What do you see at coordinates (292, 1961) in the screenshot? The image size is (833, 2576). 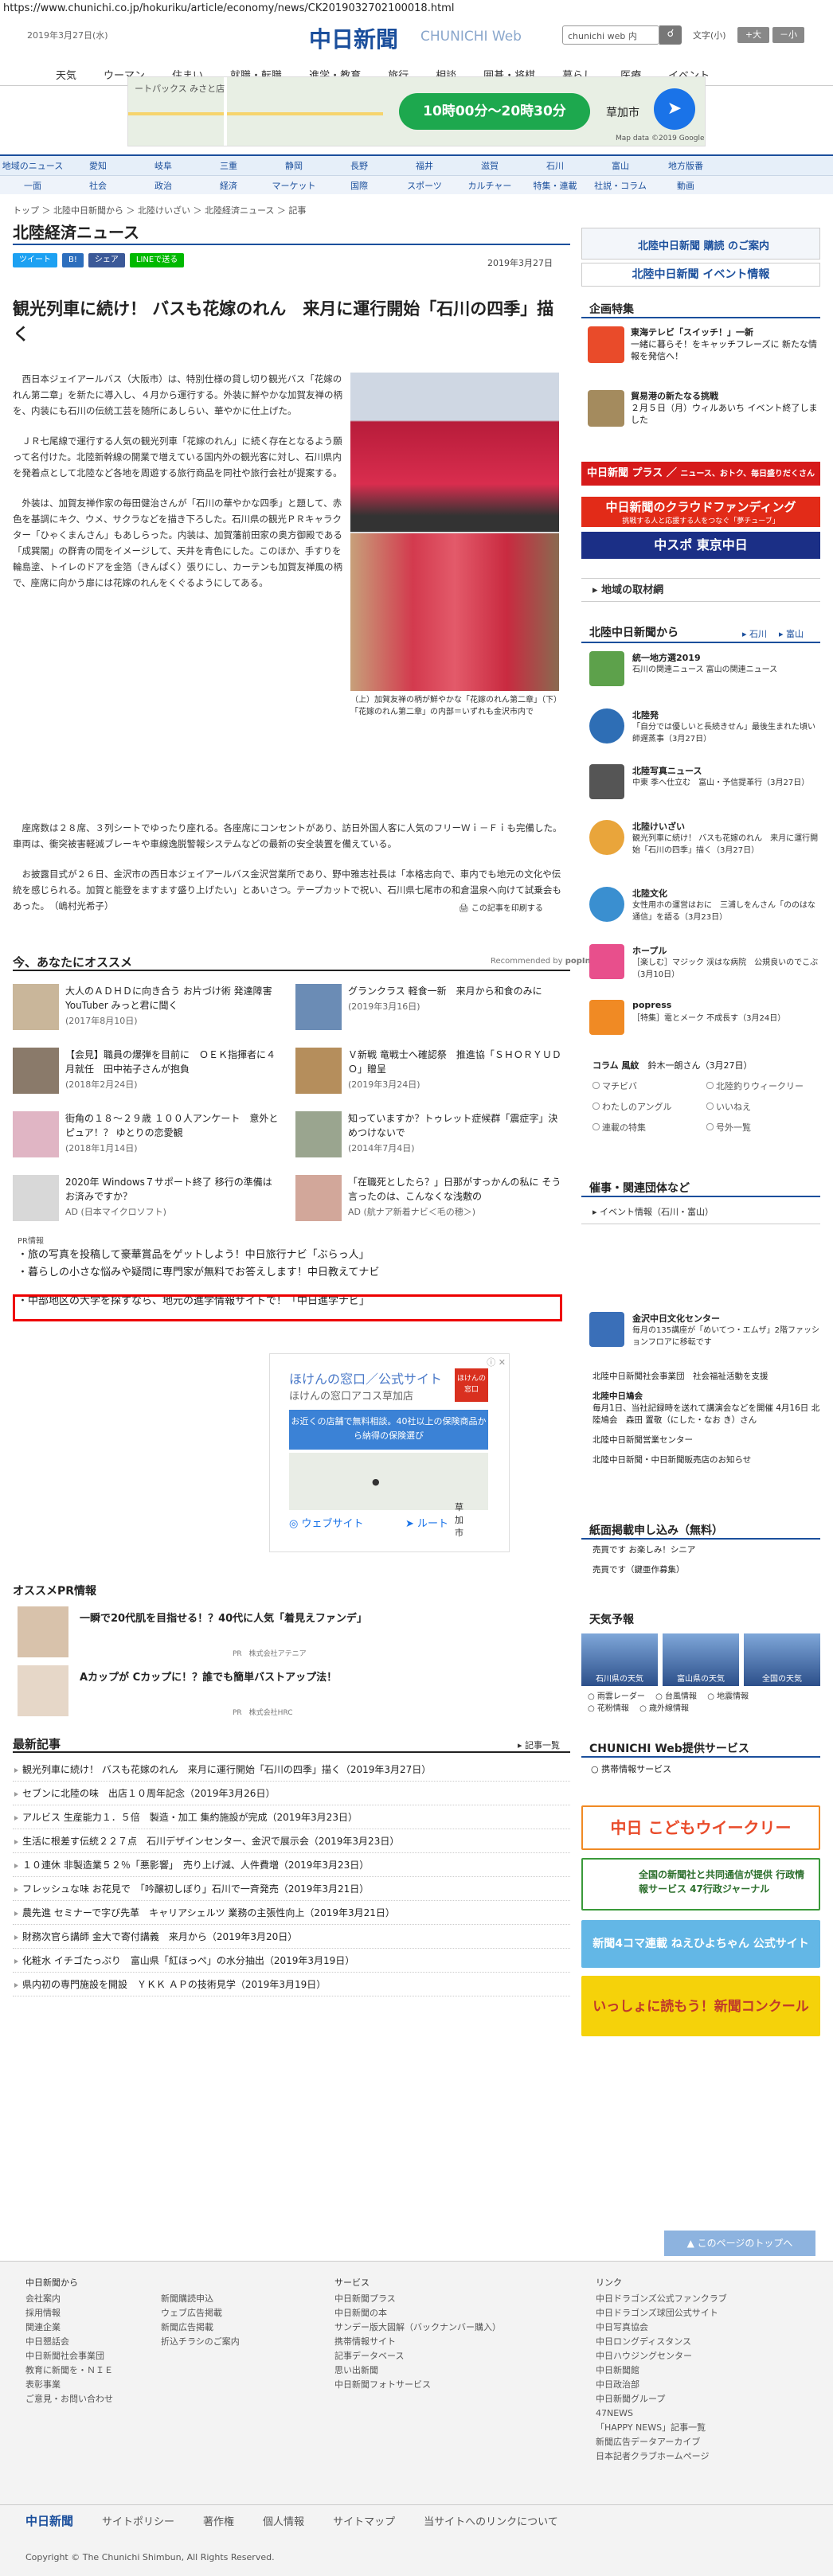 I see `latest-item: 化粧水 イチゴたっぷり 富山県「紅ほっぺ」の水分抽出（2019年3月19日）` at bounding box center [292, 1961].